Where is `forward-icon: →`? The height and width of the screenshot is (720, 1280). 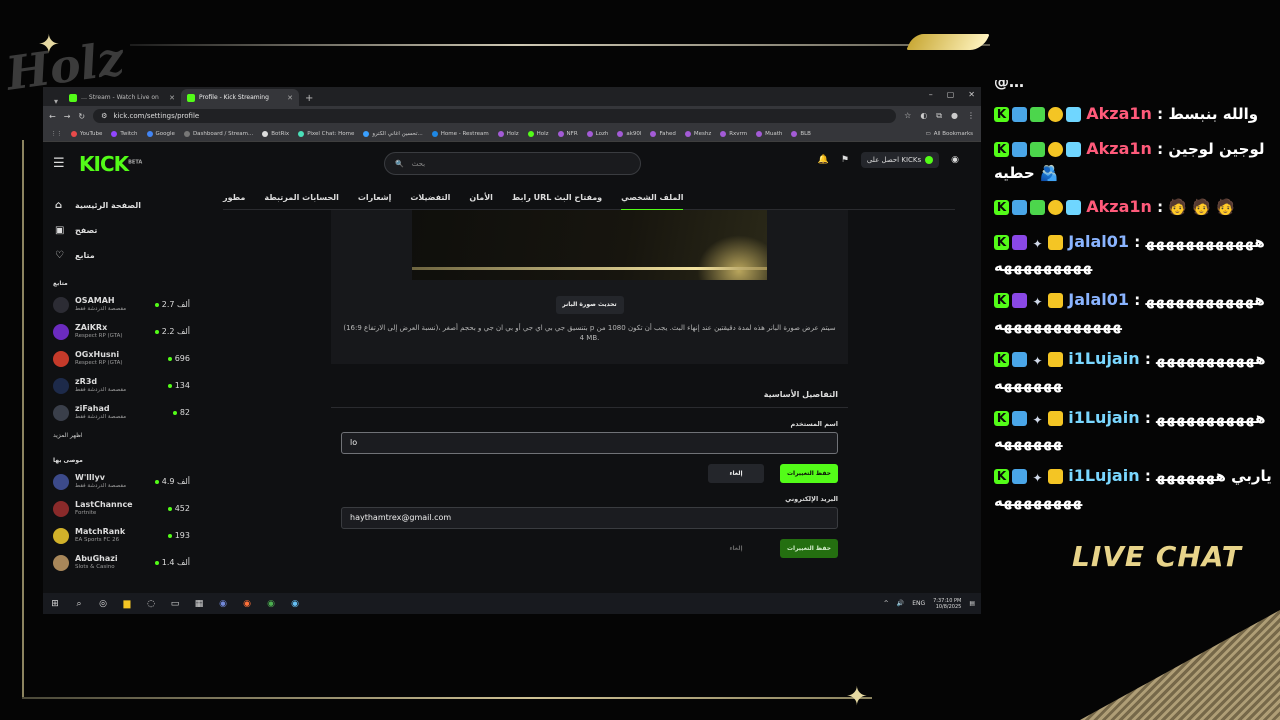 forward-icon: → is located at coordinates (67, 116).